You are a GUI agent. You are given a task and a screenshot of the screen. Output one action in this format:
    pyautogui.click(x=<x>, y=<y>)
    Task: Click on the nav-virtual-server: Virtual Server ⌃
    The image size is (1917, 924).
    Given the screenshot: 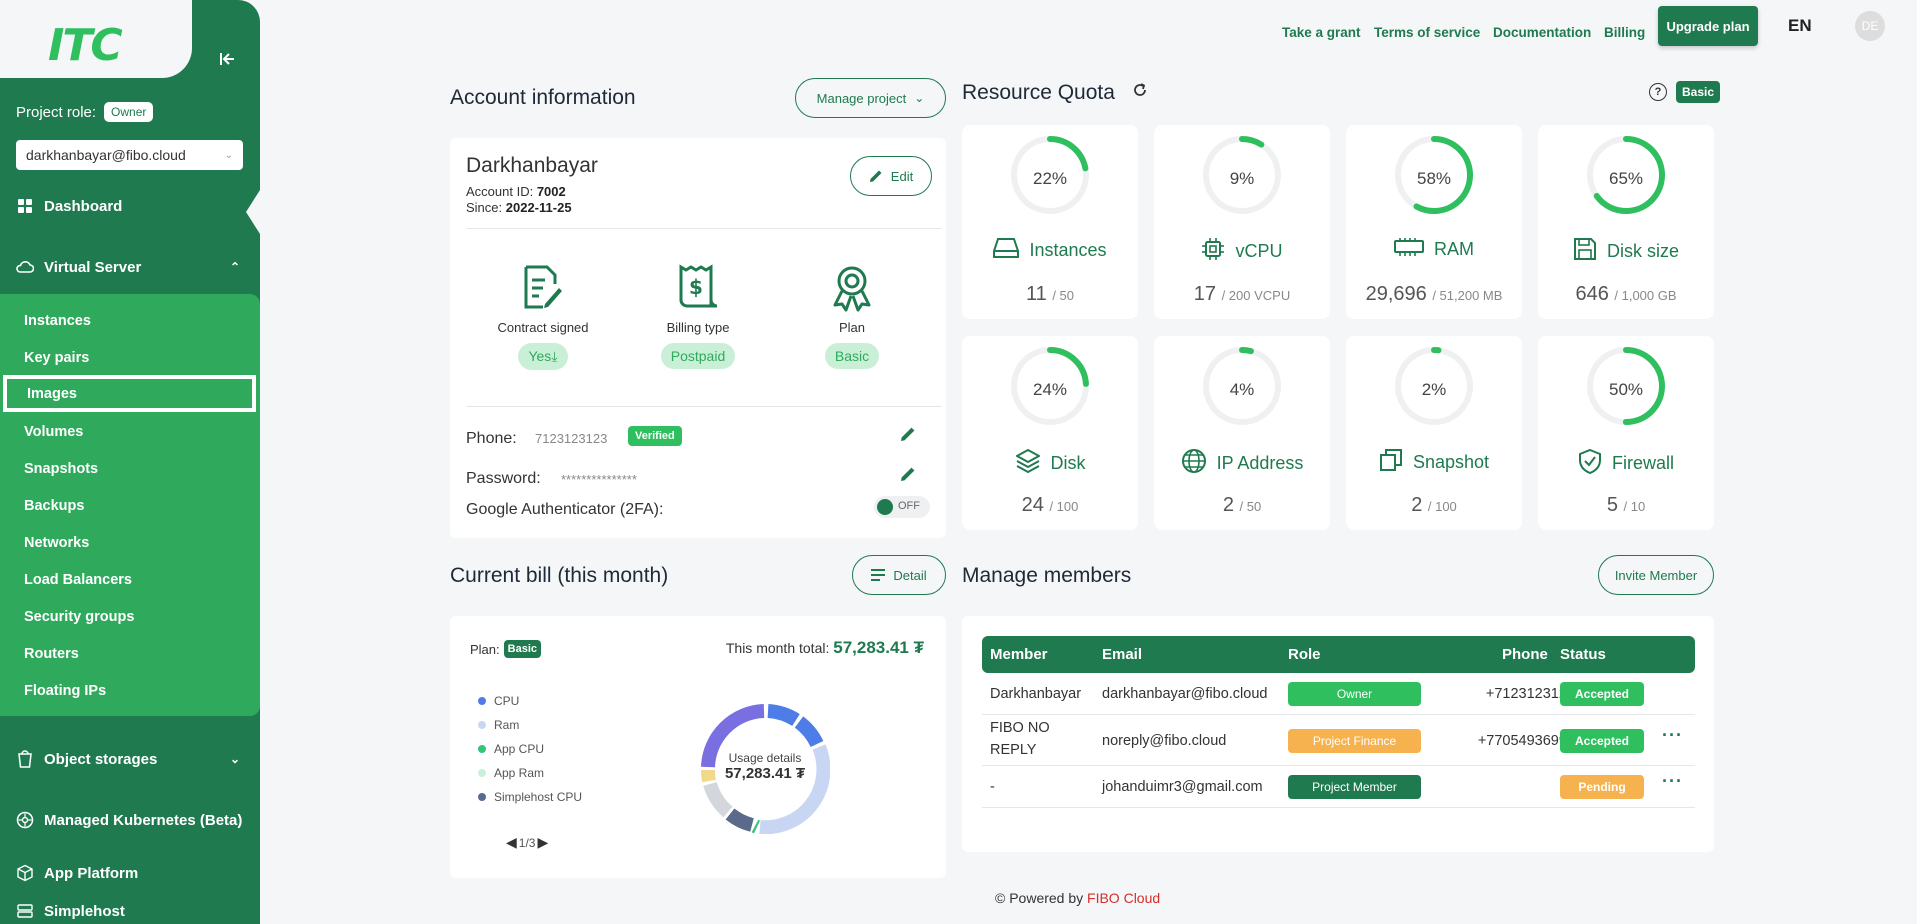 What is the action you would take?
    pyautogui.click(x=130, y=267)
    